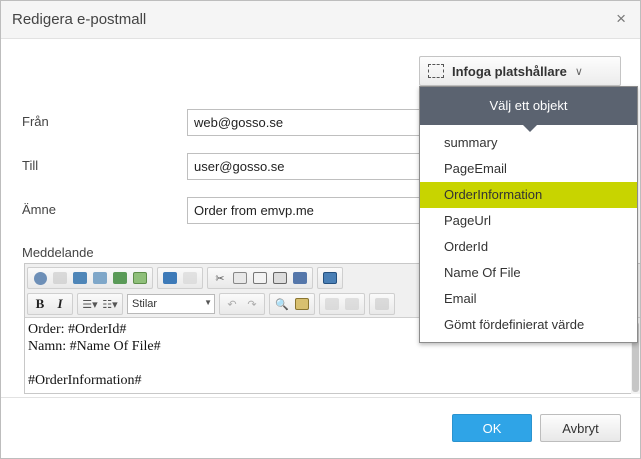 This screenshot has height=459, width=641. What do you see at coordinates (208, 302) in the screenshot?
I see `chevron-down-icon: ▼` at bounding box center [208, 302].